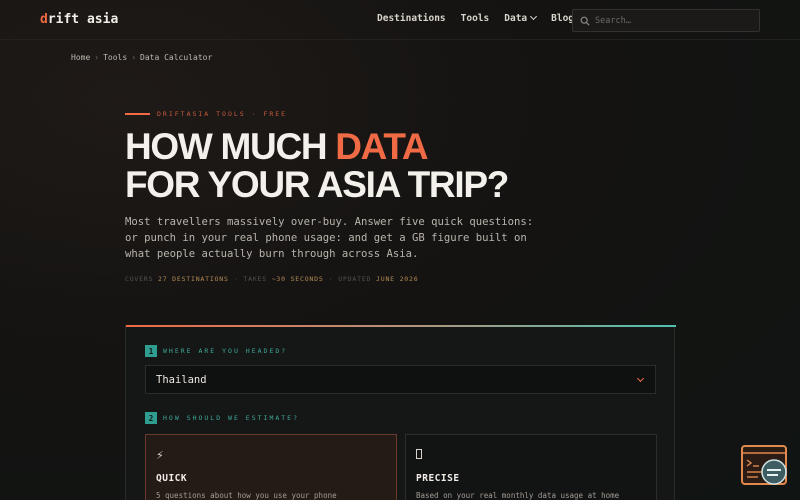 Image resolution: width=800 pixels, height=500 pixels. I want to click on meta-updated-label: UPDATED, so click(355, 279).